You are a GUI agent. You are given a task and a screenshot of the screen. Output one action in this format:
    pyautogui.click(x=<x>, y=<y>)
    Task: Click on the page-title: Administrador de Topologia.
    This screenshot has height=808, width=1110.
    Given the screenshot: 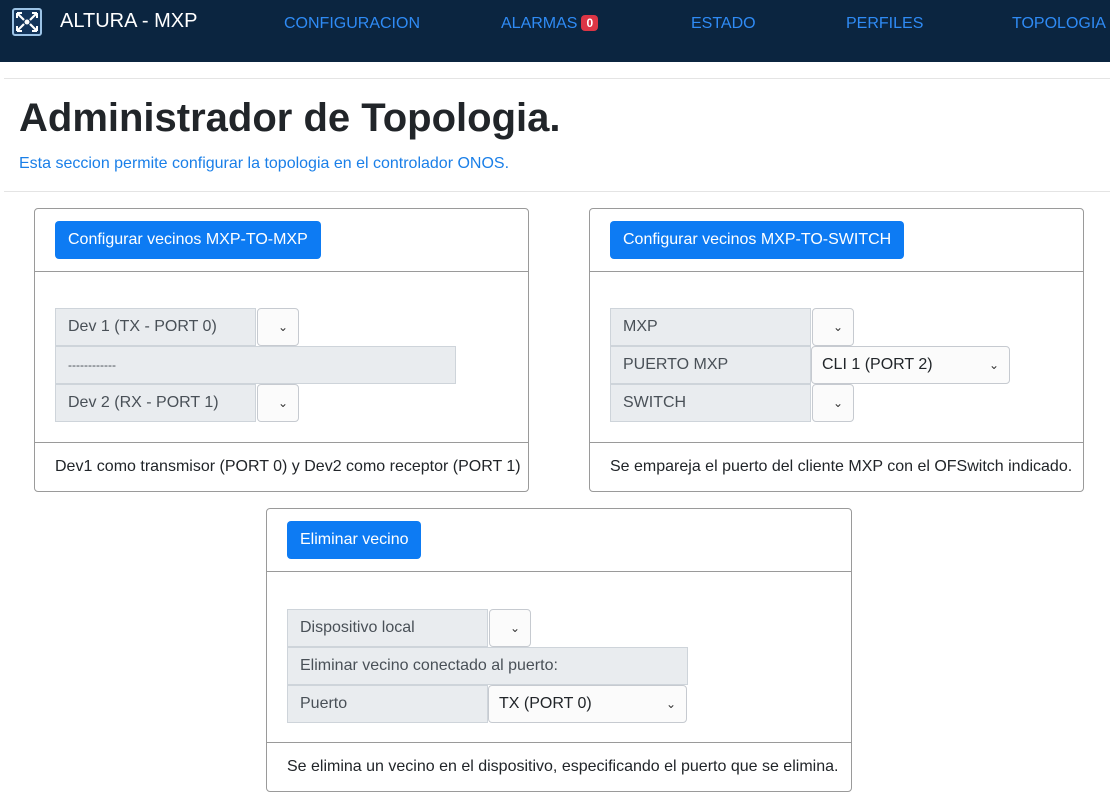 What is the action you would take?
    pyautogui.click(x=290, y=118)
    